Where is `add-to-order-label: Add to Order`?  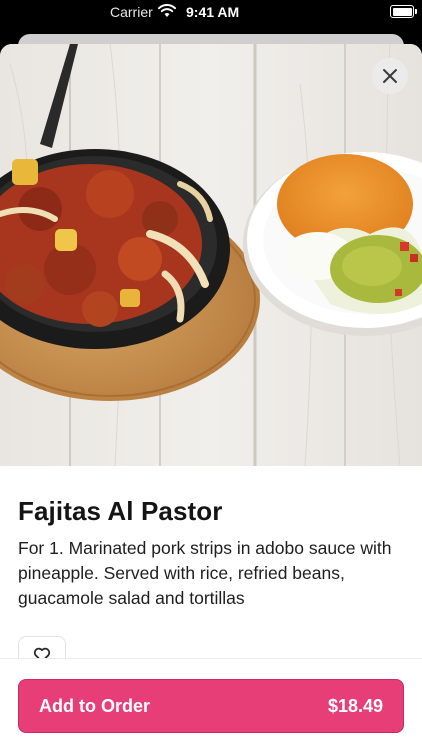 add-to-order-label: Add to Order is located at coordinates (94, 705).